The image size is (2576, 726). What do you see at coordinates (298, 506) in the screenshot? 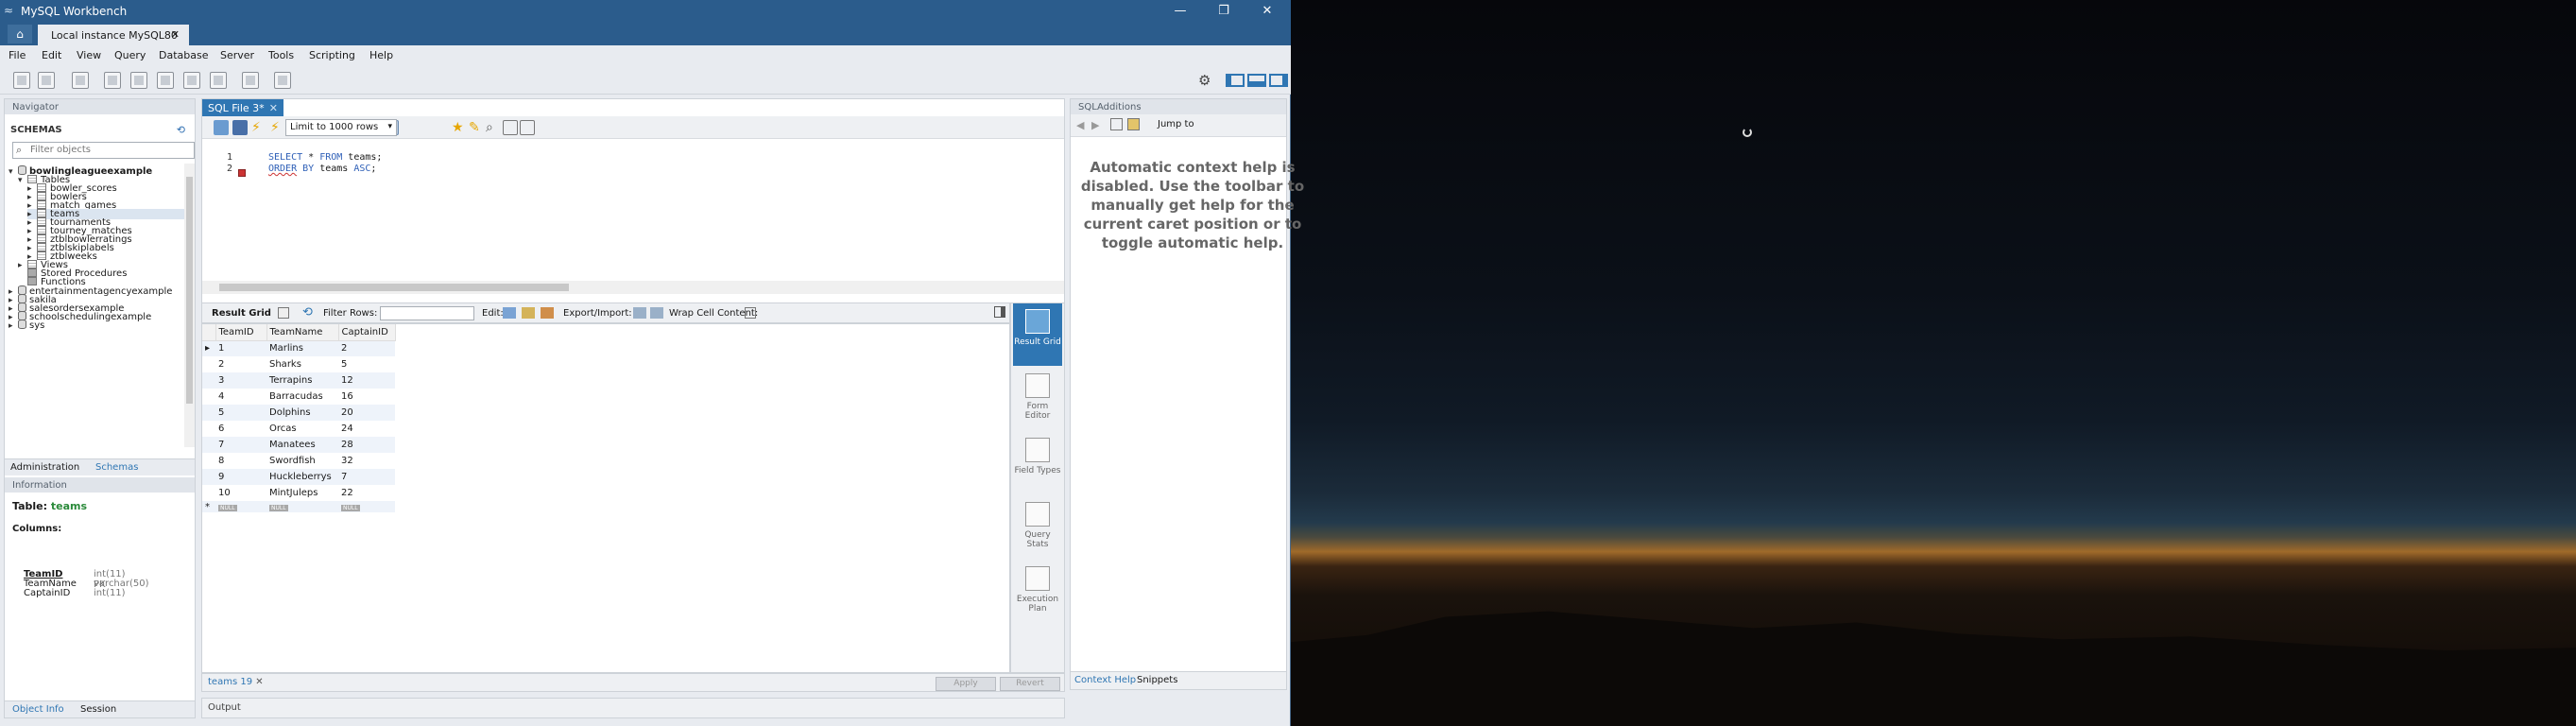
I see `new-row: * NULL NULL NULL` at bounding box center [298, 506].